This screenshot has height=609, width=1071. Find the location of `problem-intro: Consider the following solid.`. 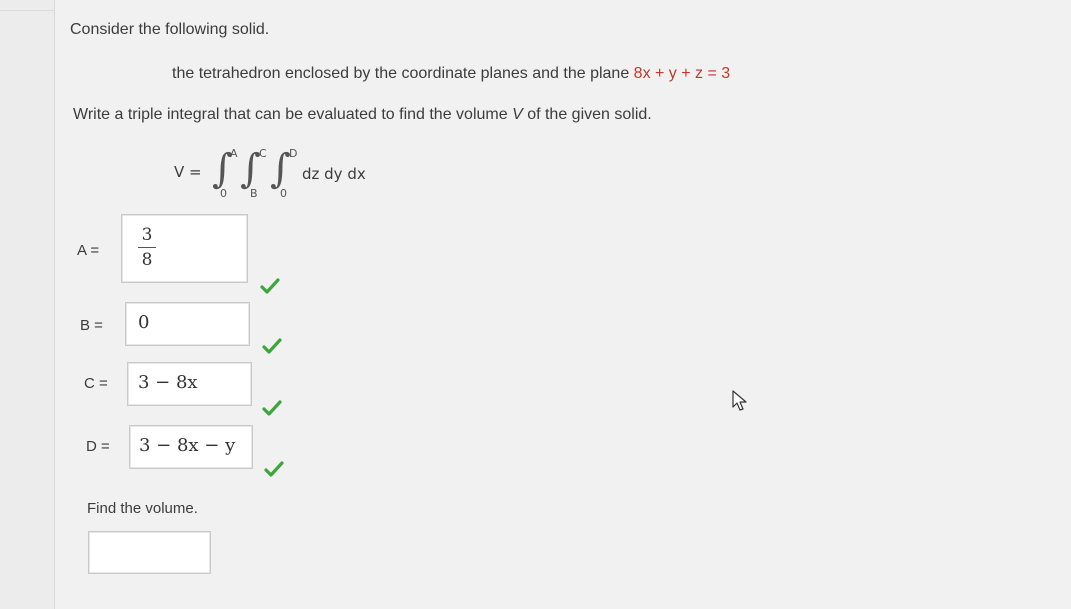

problem-intro: Consider the following solid. is located at coordinates (170, 29).